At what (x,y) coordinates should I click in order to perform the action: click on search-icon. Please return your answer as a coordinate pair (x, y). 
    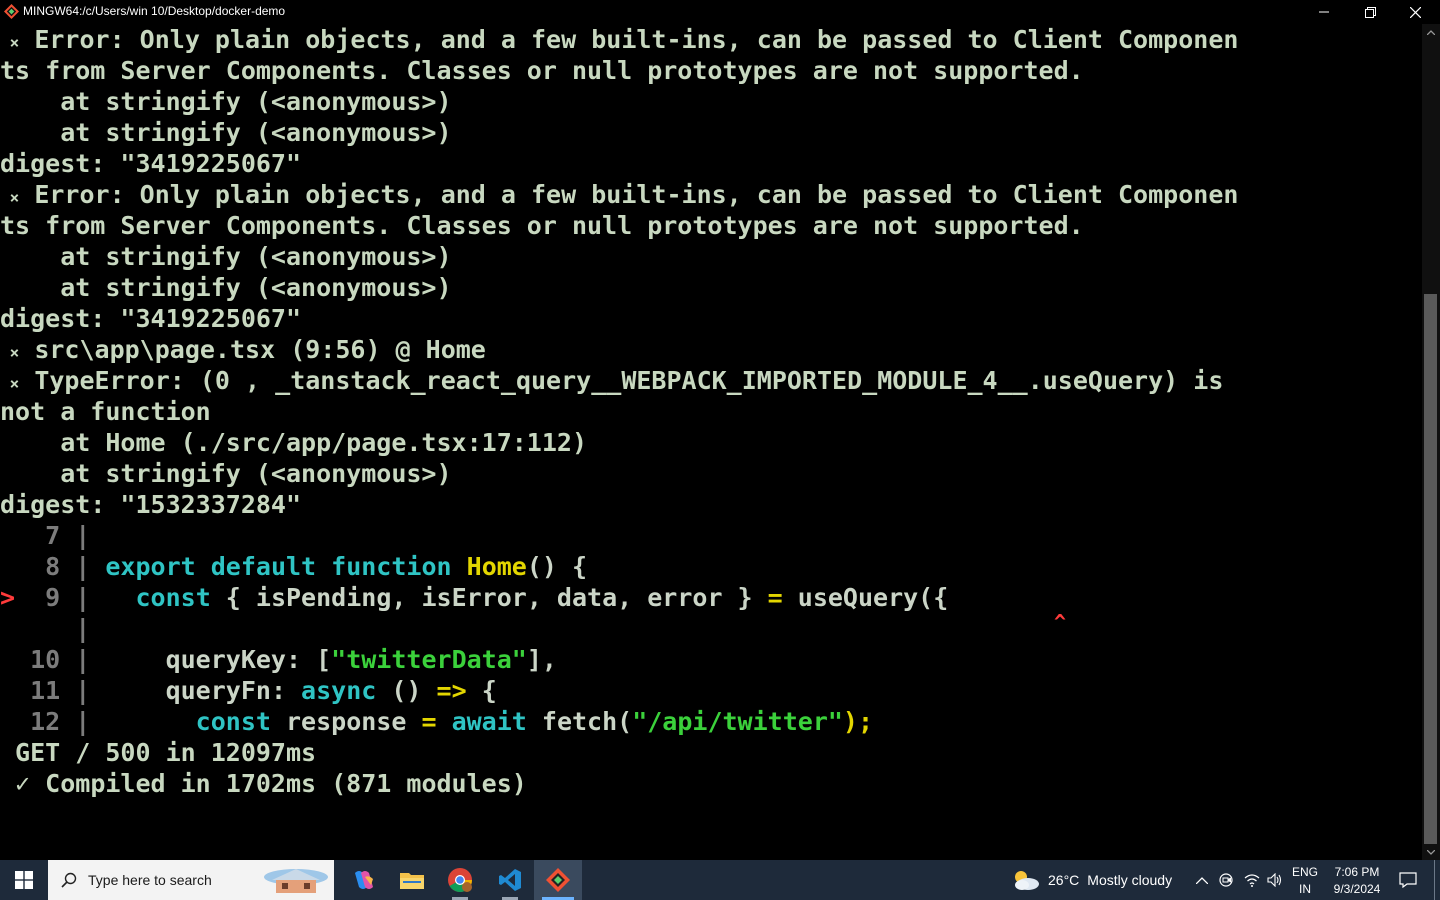
    Looking at the image, I should click on (69, 880).